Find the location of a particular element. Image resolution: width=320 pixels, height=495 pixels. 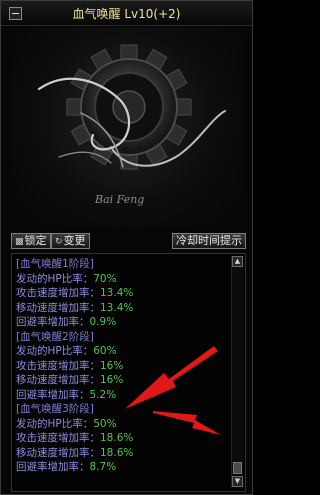

stat-row: 发动的HP比率：70% is located at coordinates (66, 278).